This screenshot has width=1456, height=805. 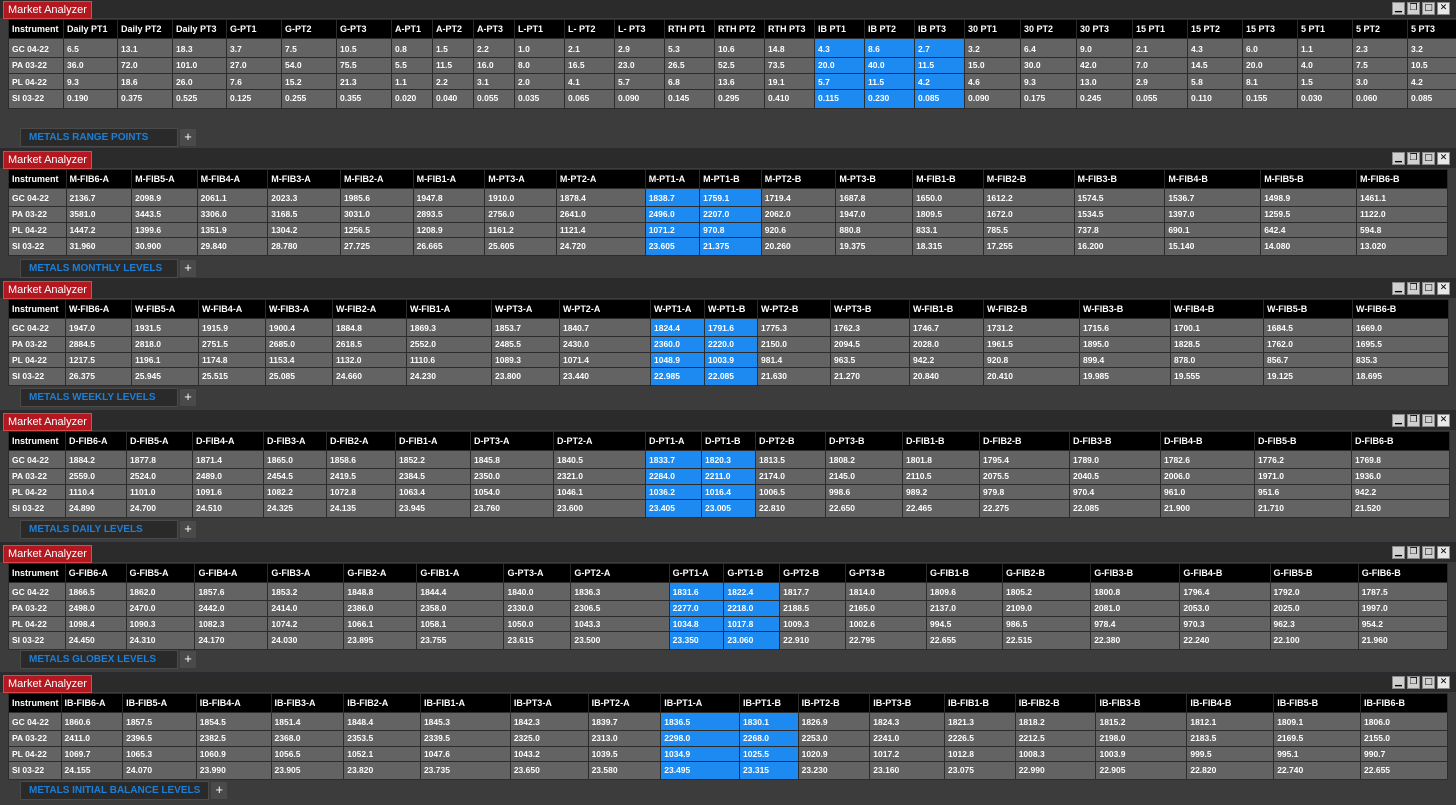 I want to click on column-header: W-FIB5-A, so click(x=165, y=309).